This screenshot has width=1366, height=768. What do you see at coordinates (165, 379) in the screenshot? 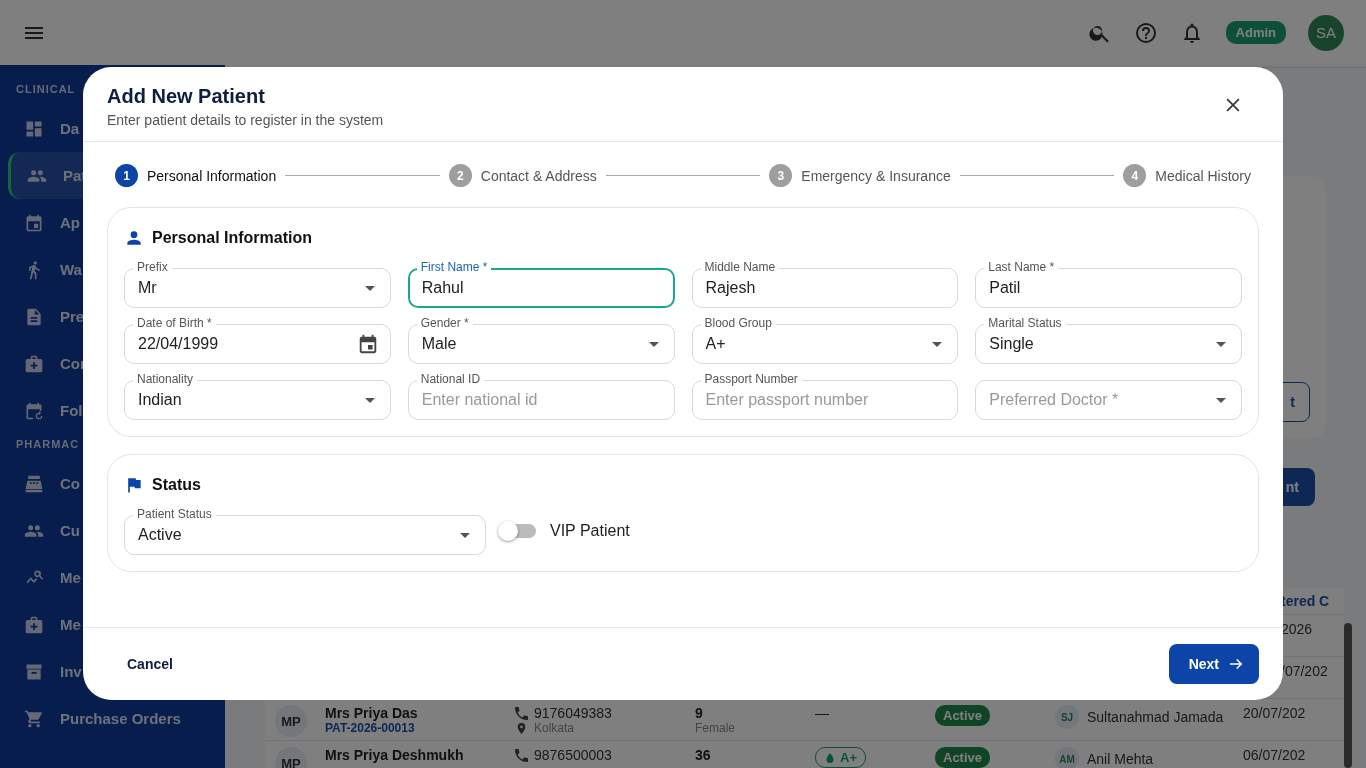
I see `field-label: Nationality` at bounding box center [165, 379].